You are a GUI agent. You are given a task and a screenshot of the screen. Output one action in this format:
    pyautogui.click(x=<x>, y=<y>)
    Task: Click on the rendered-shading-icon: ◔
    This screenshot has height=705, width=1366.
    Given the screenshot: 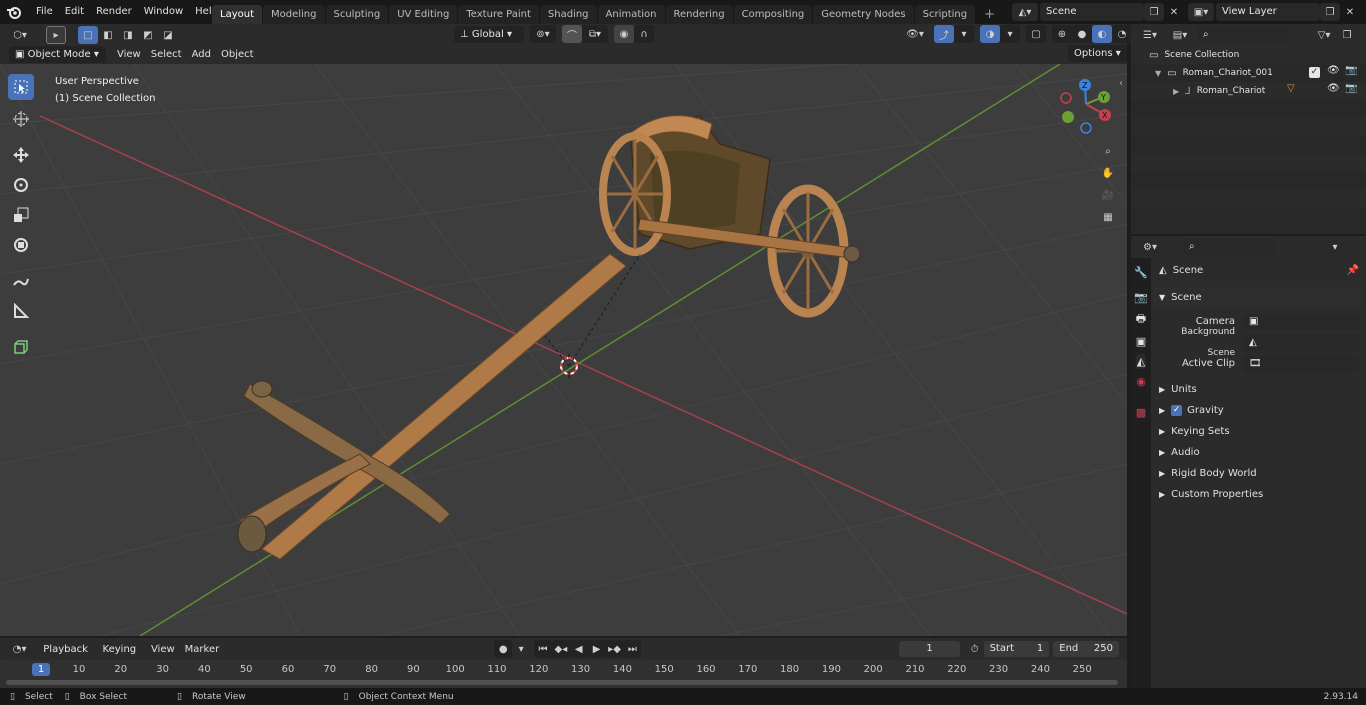 What is the action you would take?
    pyautogui.click(x=1122, y=34)
    